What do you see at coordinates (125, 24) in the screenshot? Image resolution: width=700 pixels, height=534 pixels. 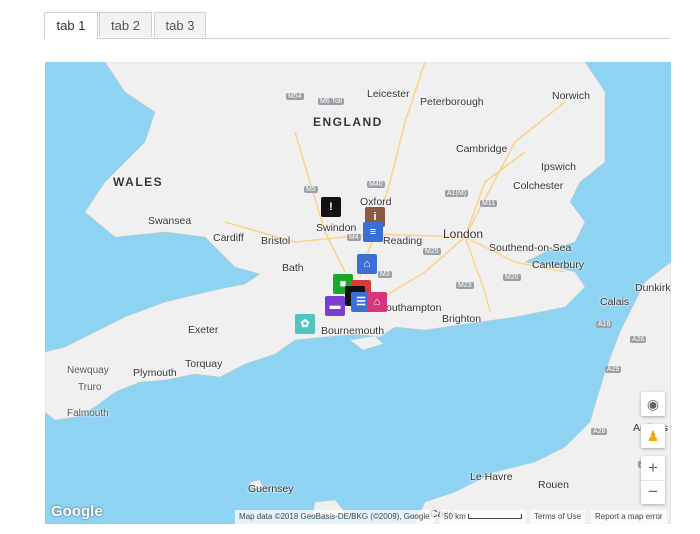 I see `tab-2: tab 2` at bounding box center [125, 24].